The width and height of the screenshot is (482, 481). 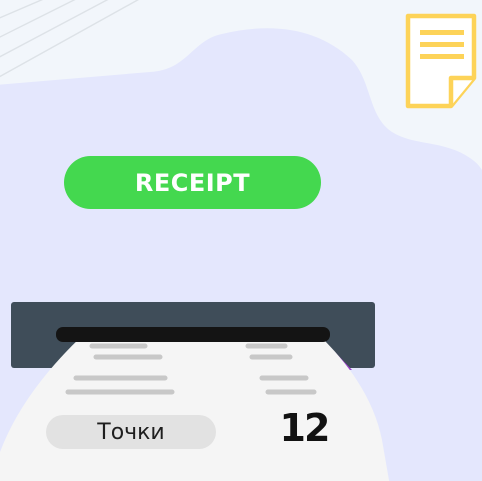 I want to click on score-value: 12, so click(x=305, y=428).